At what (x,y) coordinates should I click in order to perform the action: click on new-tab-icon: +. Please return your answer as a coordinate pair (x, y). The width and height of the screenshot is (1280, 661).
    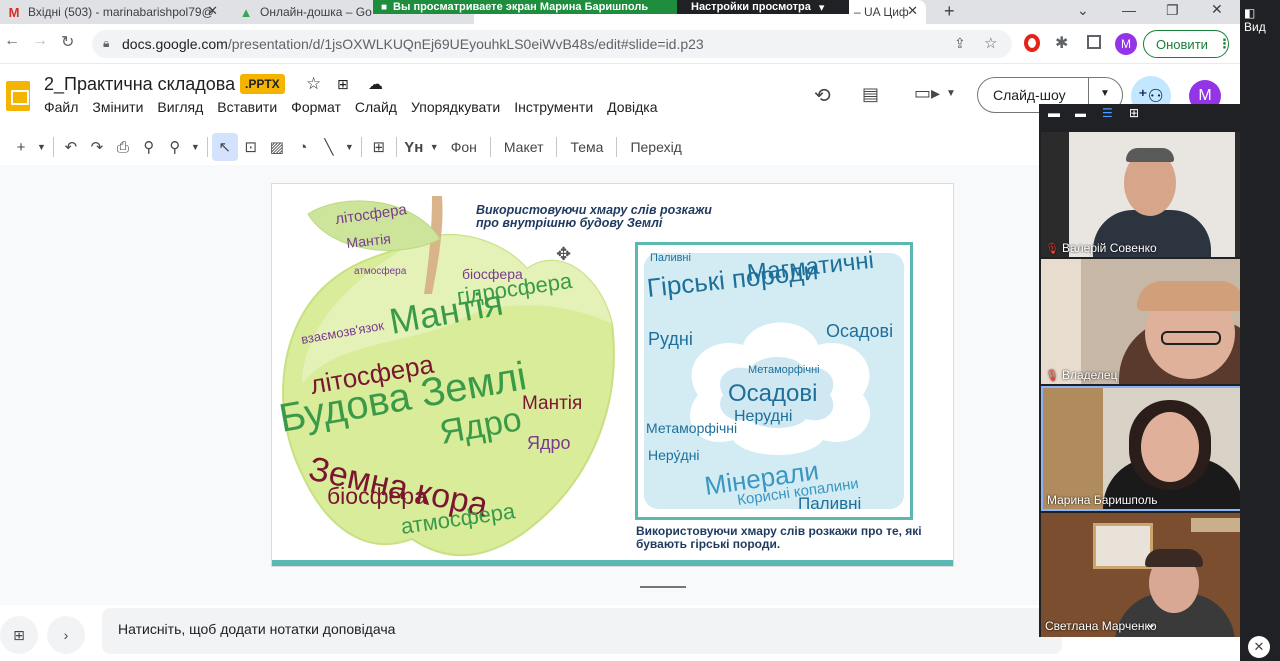
    Looking at the image, I should click on (949, 11).